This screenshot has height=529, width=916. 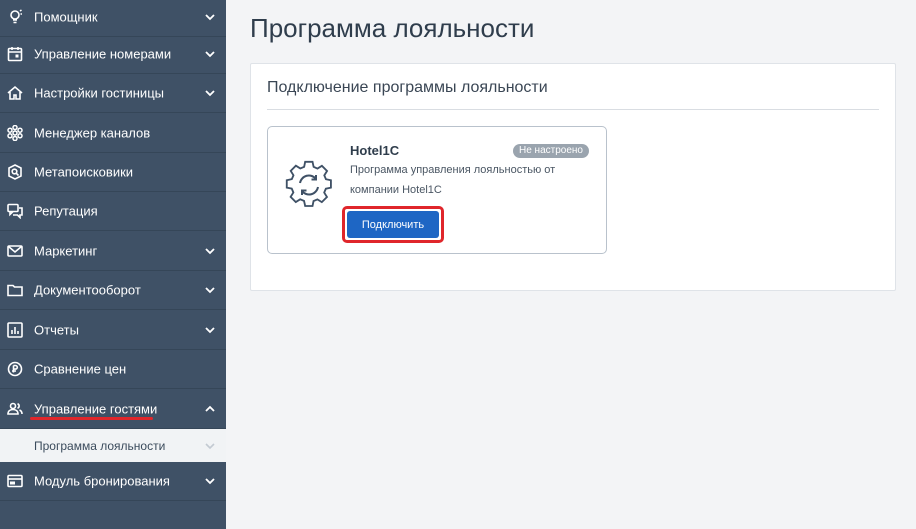 I want to click on sidebar-item-rooms: Управление номерами, so click(x=113, y=54).